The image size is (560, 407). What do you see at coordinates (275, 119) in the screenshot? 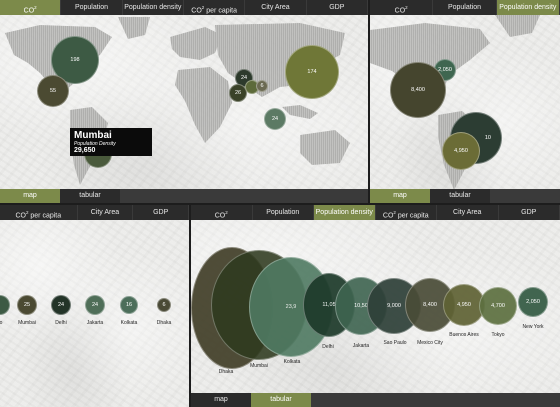
I see `bubble-co2: 24` at bounding box center [275, 119].